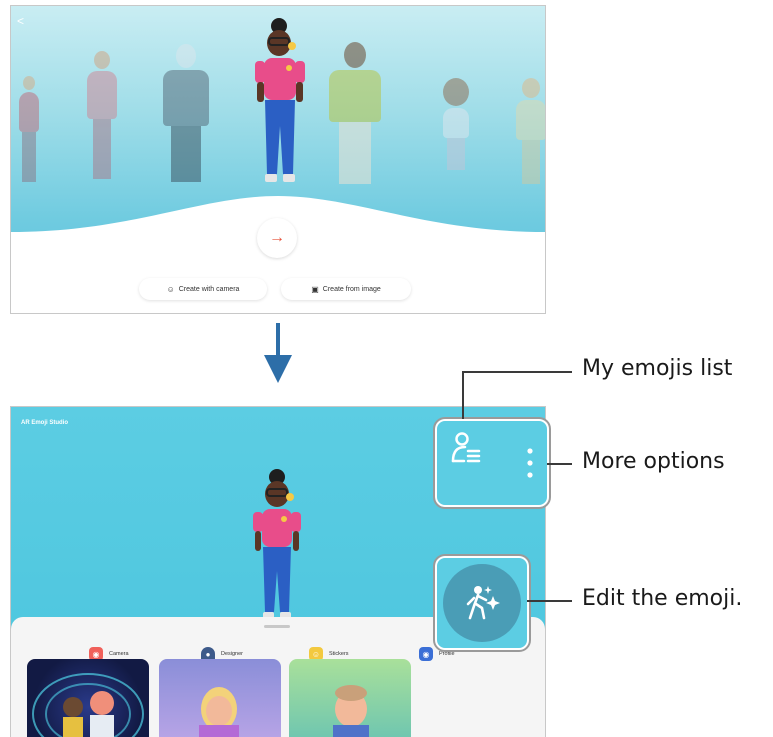 The image size is (773, 737). Describe the element at coordinates (530, 463) in the screenshot. I see `more-options-icon` at that location.